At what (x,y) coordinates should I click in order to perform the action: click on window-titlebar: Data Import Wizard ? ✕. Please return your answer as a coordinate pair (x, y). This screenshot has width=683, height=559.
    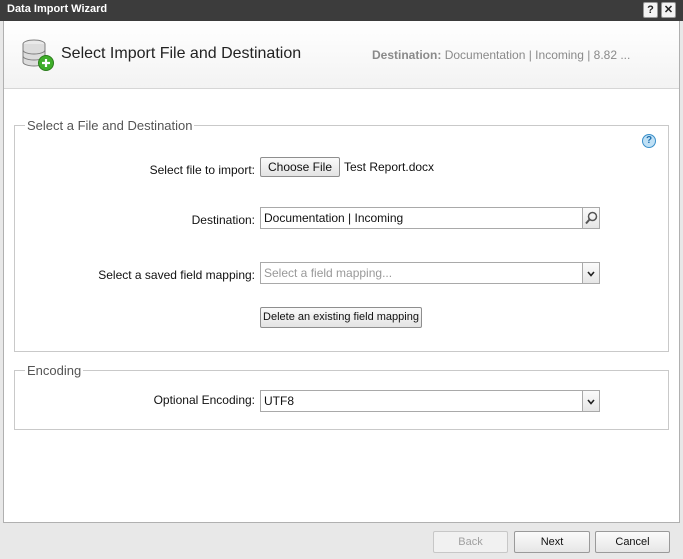
    Looking at the image, I should click on (341, 10).